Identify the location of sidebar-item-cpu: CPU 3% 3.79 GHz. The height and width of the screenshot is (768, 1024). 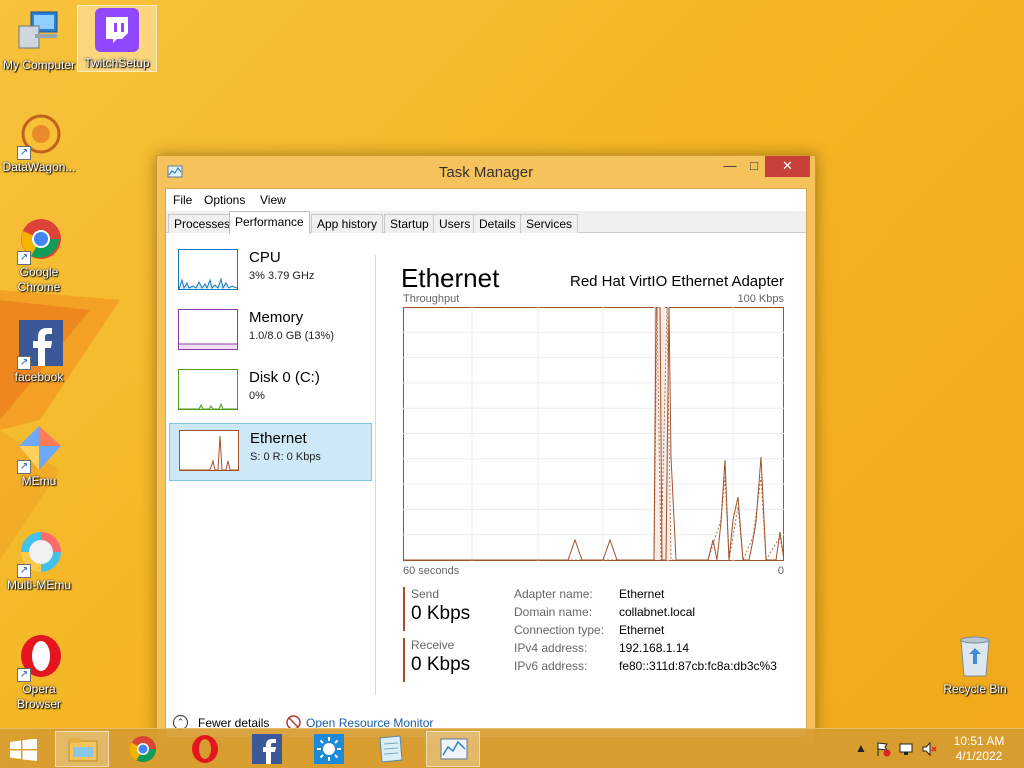
(270, 272).